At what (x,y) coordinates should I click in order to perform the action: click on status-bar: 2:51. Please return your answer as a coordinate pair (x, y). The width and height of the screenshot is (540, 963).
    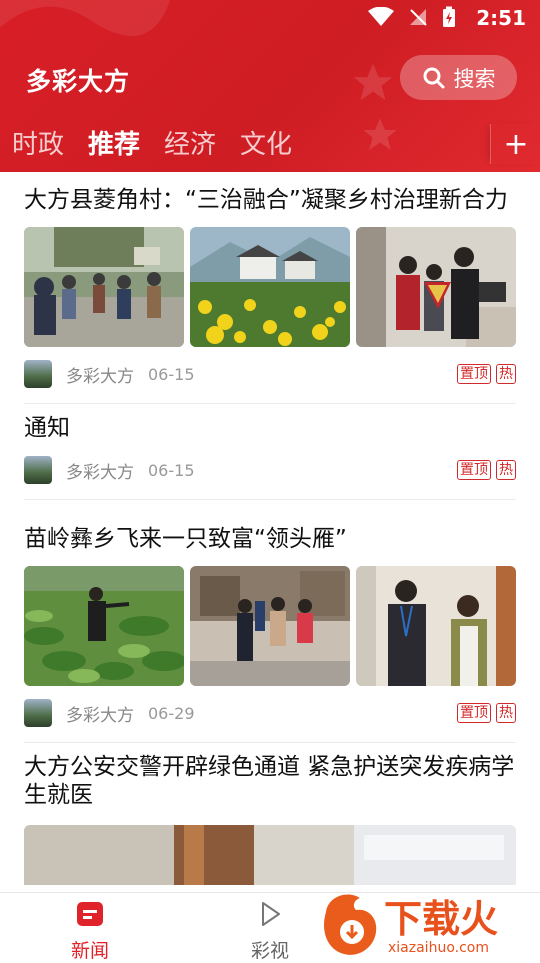
    Looking at the image, I should click on (270, 18).